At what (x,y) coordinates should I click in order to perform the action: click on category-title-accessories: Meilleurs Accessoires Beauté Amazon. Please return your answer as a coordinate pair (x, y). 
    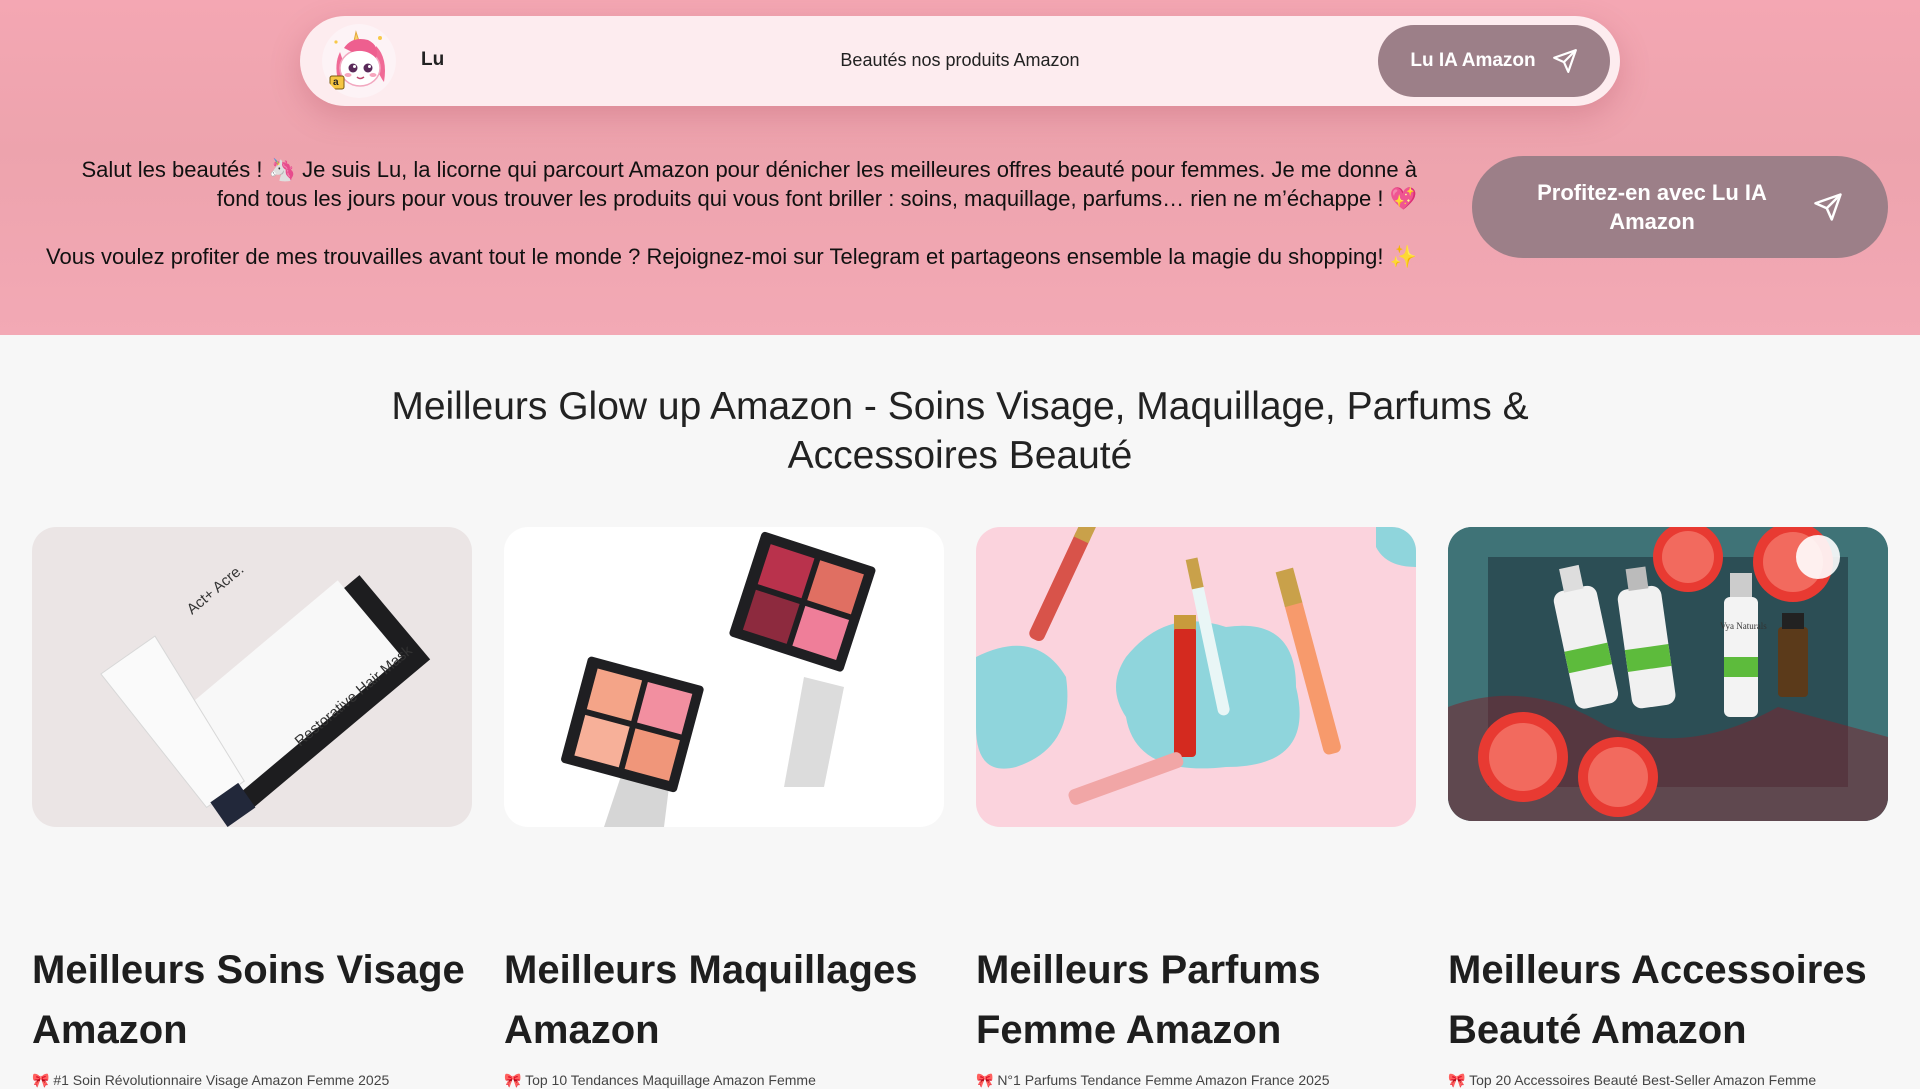
    Looking at the image, I should click on (1678, 1000).